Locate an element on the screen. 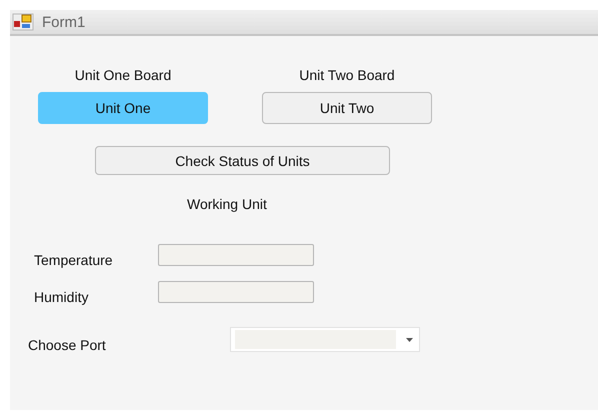 Image resolution: width=598 pixels, height=412 pixels. caret-icon is located at coordinates (409, 340).